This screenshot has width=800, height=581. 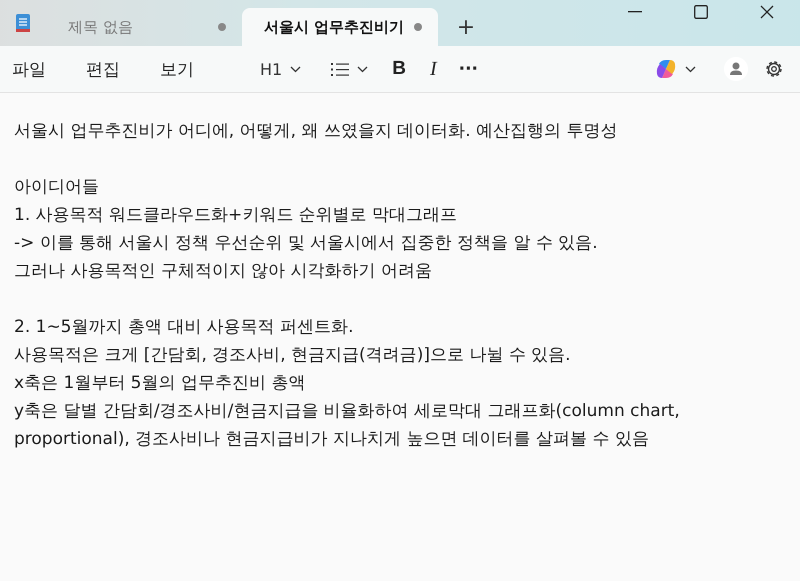 What do you see at coordinates (340, 27) in the screenshot?
I see `tab: 서울시 업무추진비기` at bounding box center [340, 27].